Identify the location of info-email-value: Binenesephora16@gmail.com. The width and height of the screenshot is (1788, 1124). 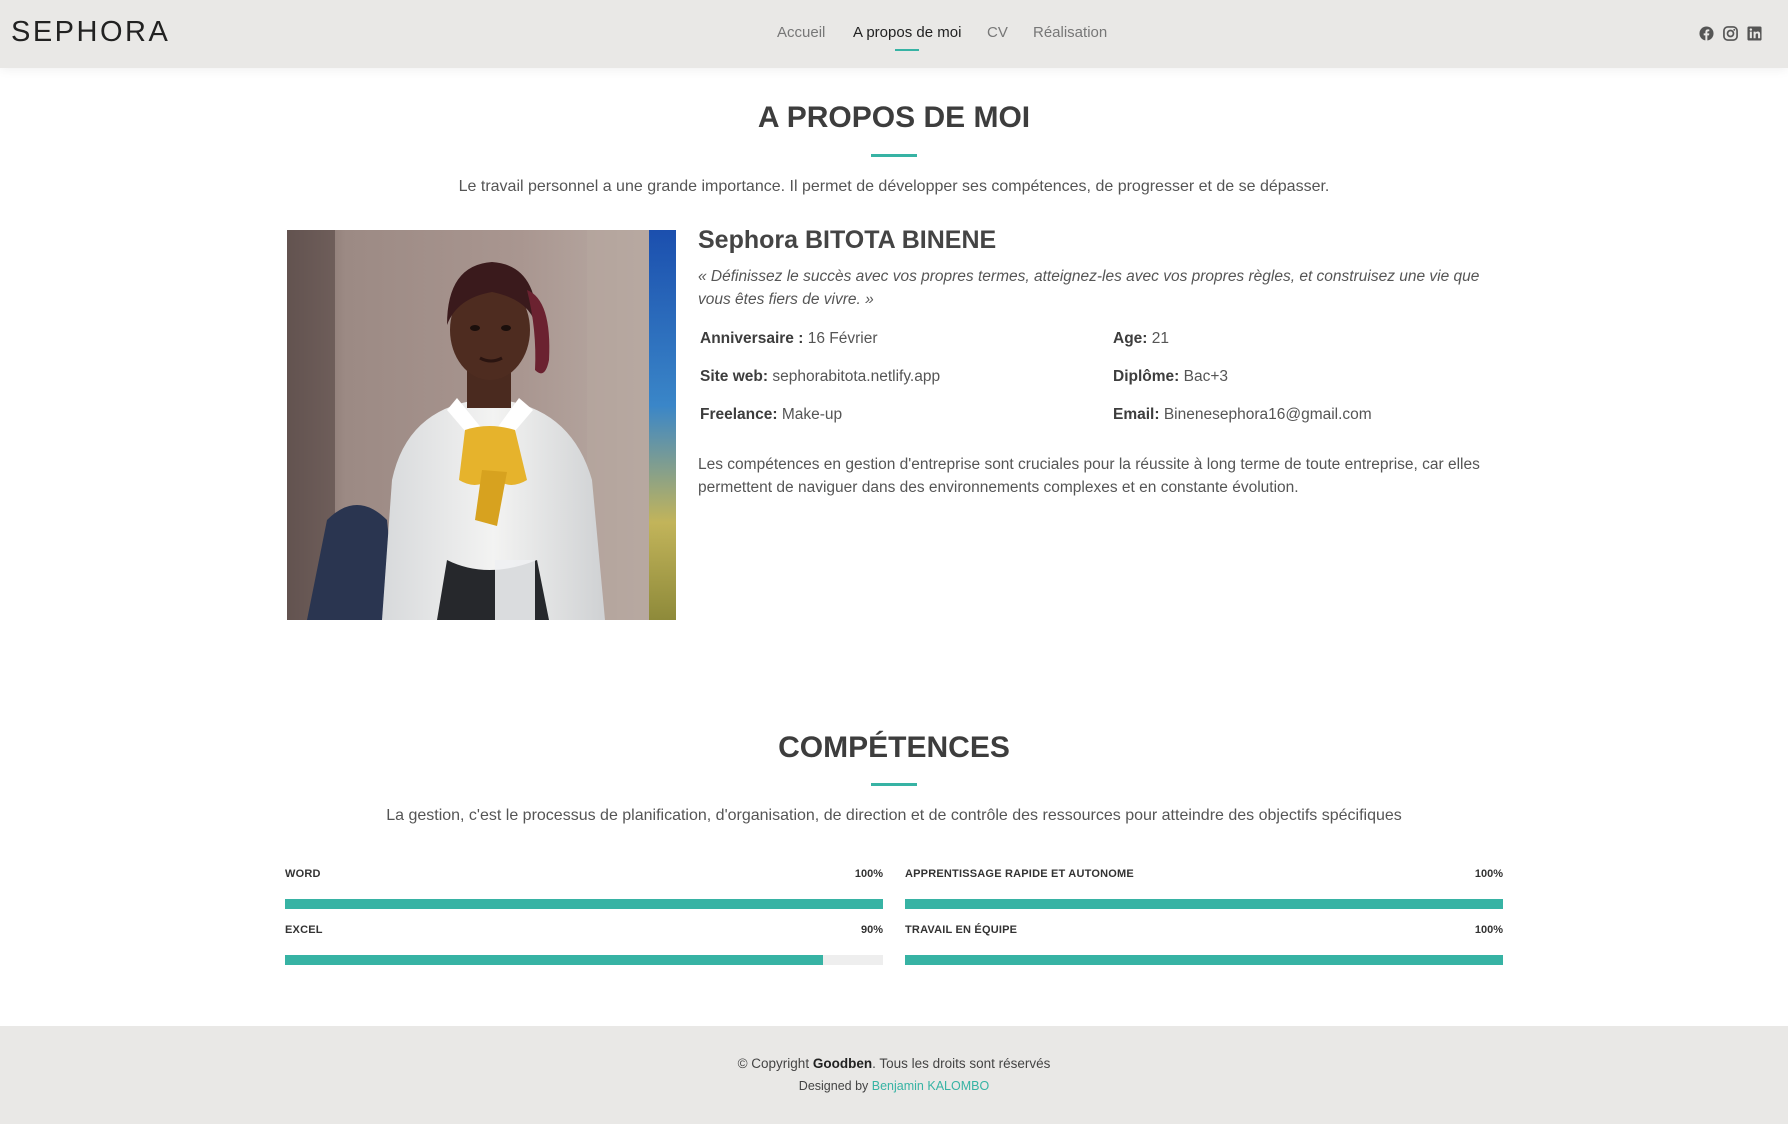
(1267, 414).